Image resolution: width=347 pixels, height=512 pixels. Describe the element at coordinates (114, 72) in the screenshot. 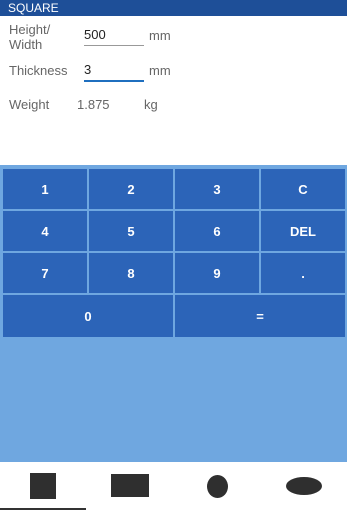

I see `thickness-input` at that location.